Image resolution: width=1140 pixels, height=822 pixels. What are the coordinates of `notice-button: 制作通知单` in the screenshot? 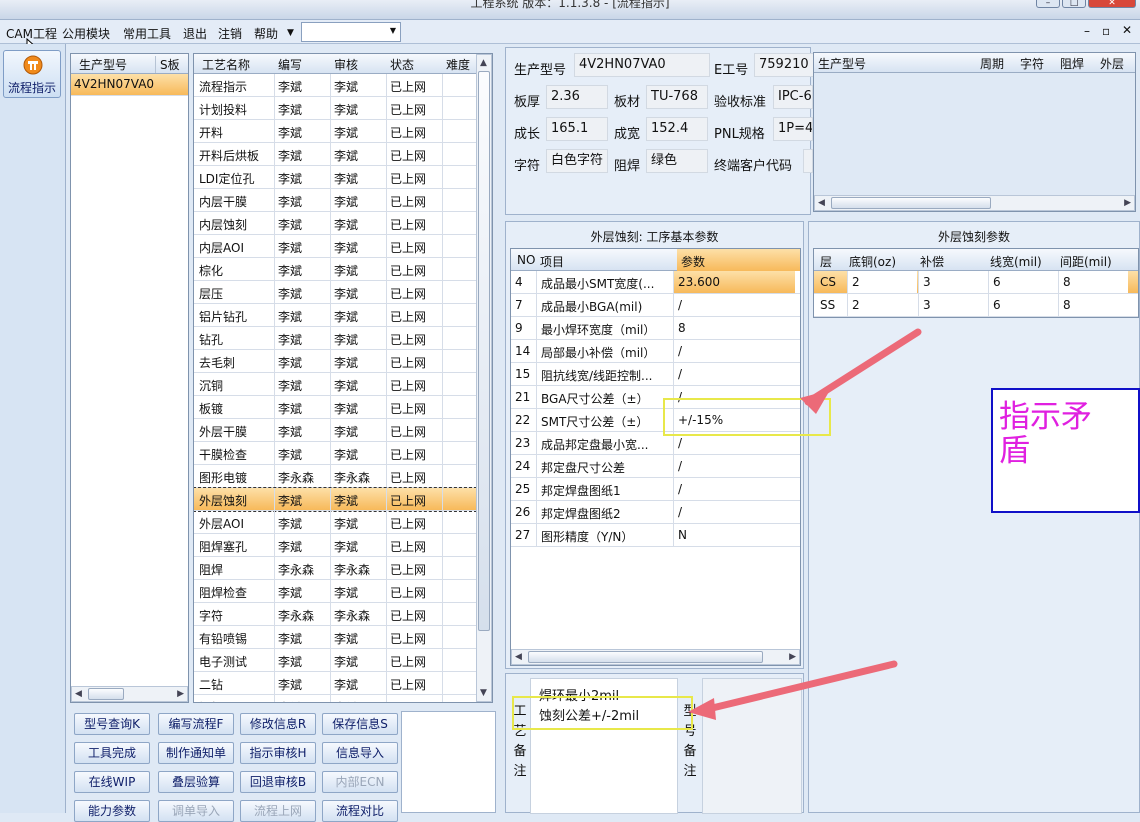 It's located at (196, 753).